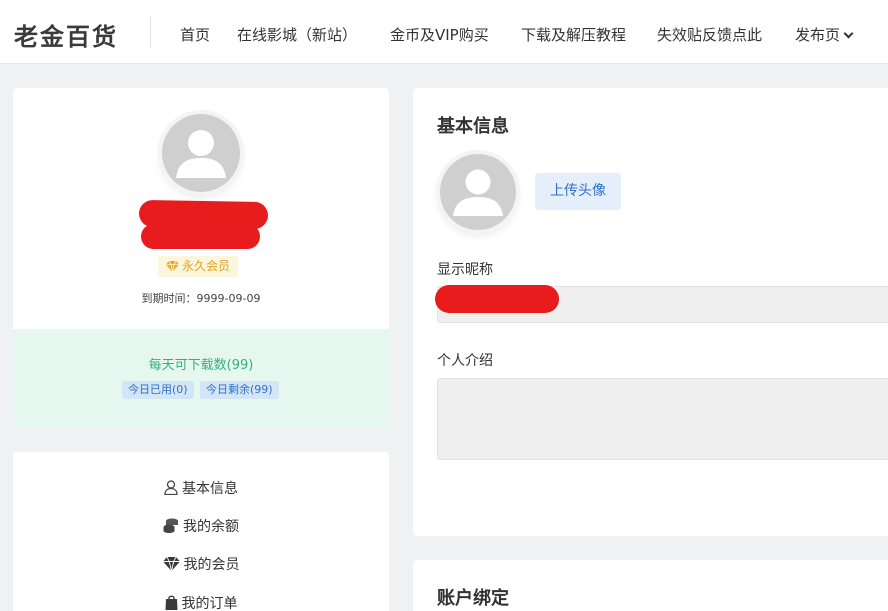 The width and height of the screenshot is (888, 611). What do you see at coordinates (195, 34) in the screenshot?
I see `nav-home: 首页` at bounding box center [195, 34].